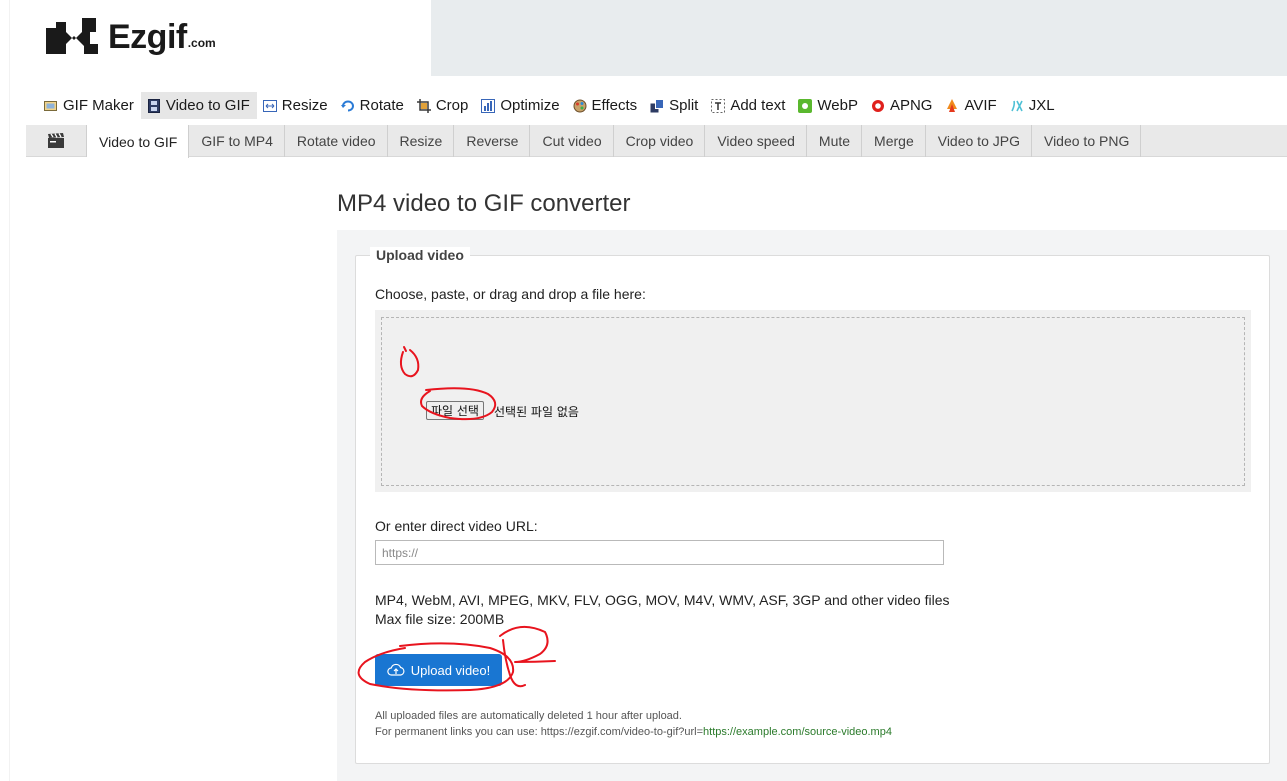 This screenshot has width=1287, height=781. What do you see at coordinates (758, 105) in the screenshot?
I see `nav-label: Add text` at bounding box center [758, 105].